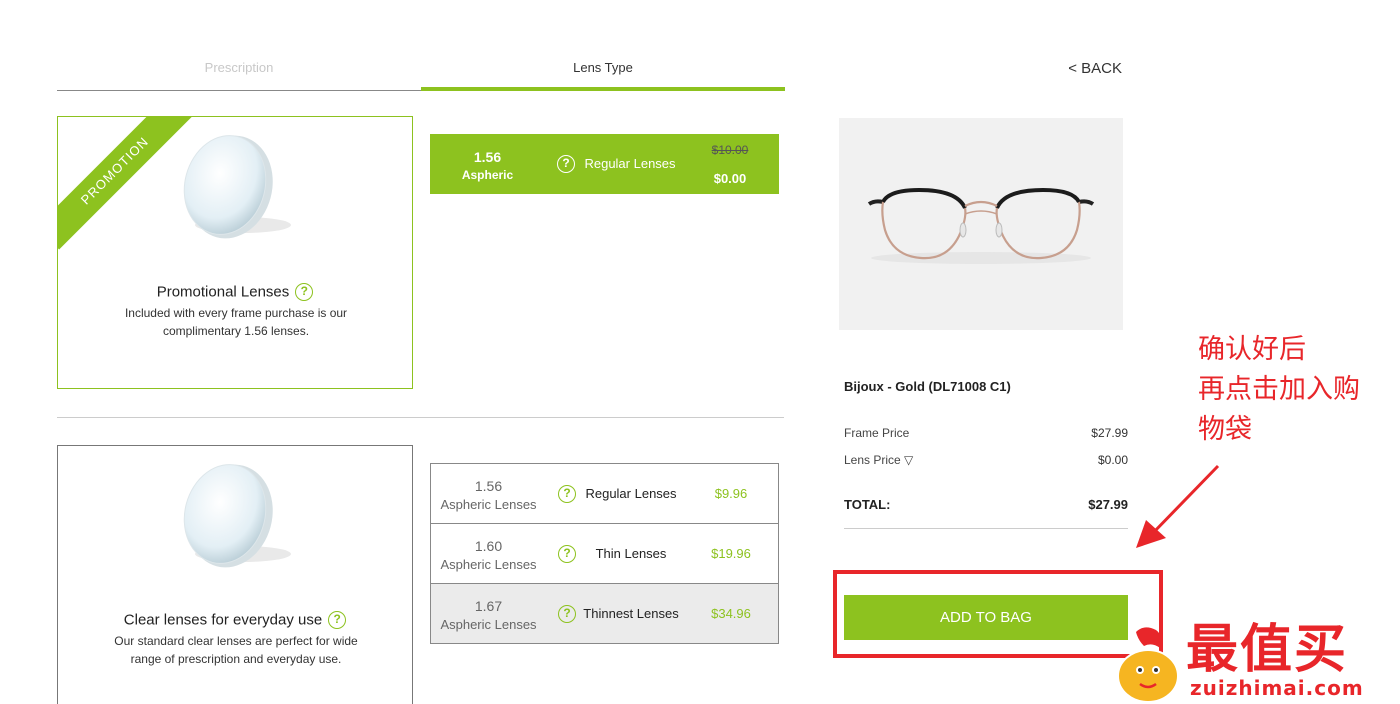 This screenshot has height=704, width=1400. Describe the element at coordinates (730, 178) in the screenshot. I see `option-price: $0.00` at that location.